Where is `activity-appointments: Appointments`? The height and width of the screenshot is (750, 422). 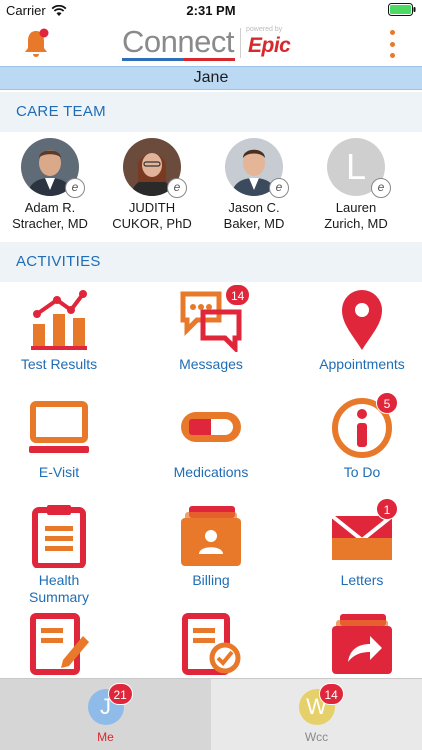
activity-appointments: Appointments is located at coordinates (357, 330).